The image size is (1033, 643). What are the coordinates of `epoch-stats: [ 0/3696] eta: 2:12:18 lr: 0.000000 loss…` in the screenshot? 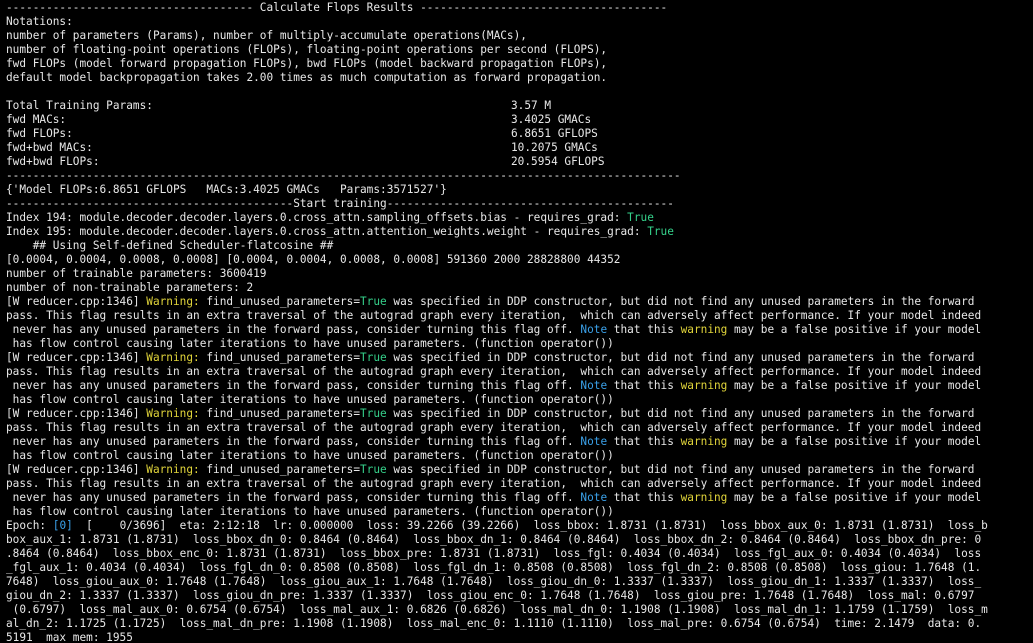 It's located at (530, 525).